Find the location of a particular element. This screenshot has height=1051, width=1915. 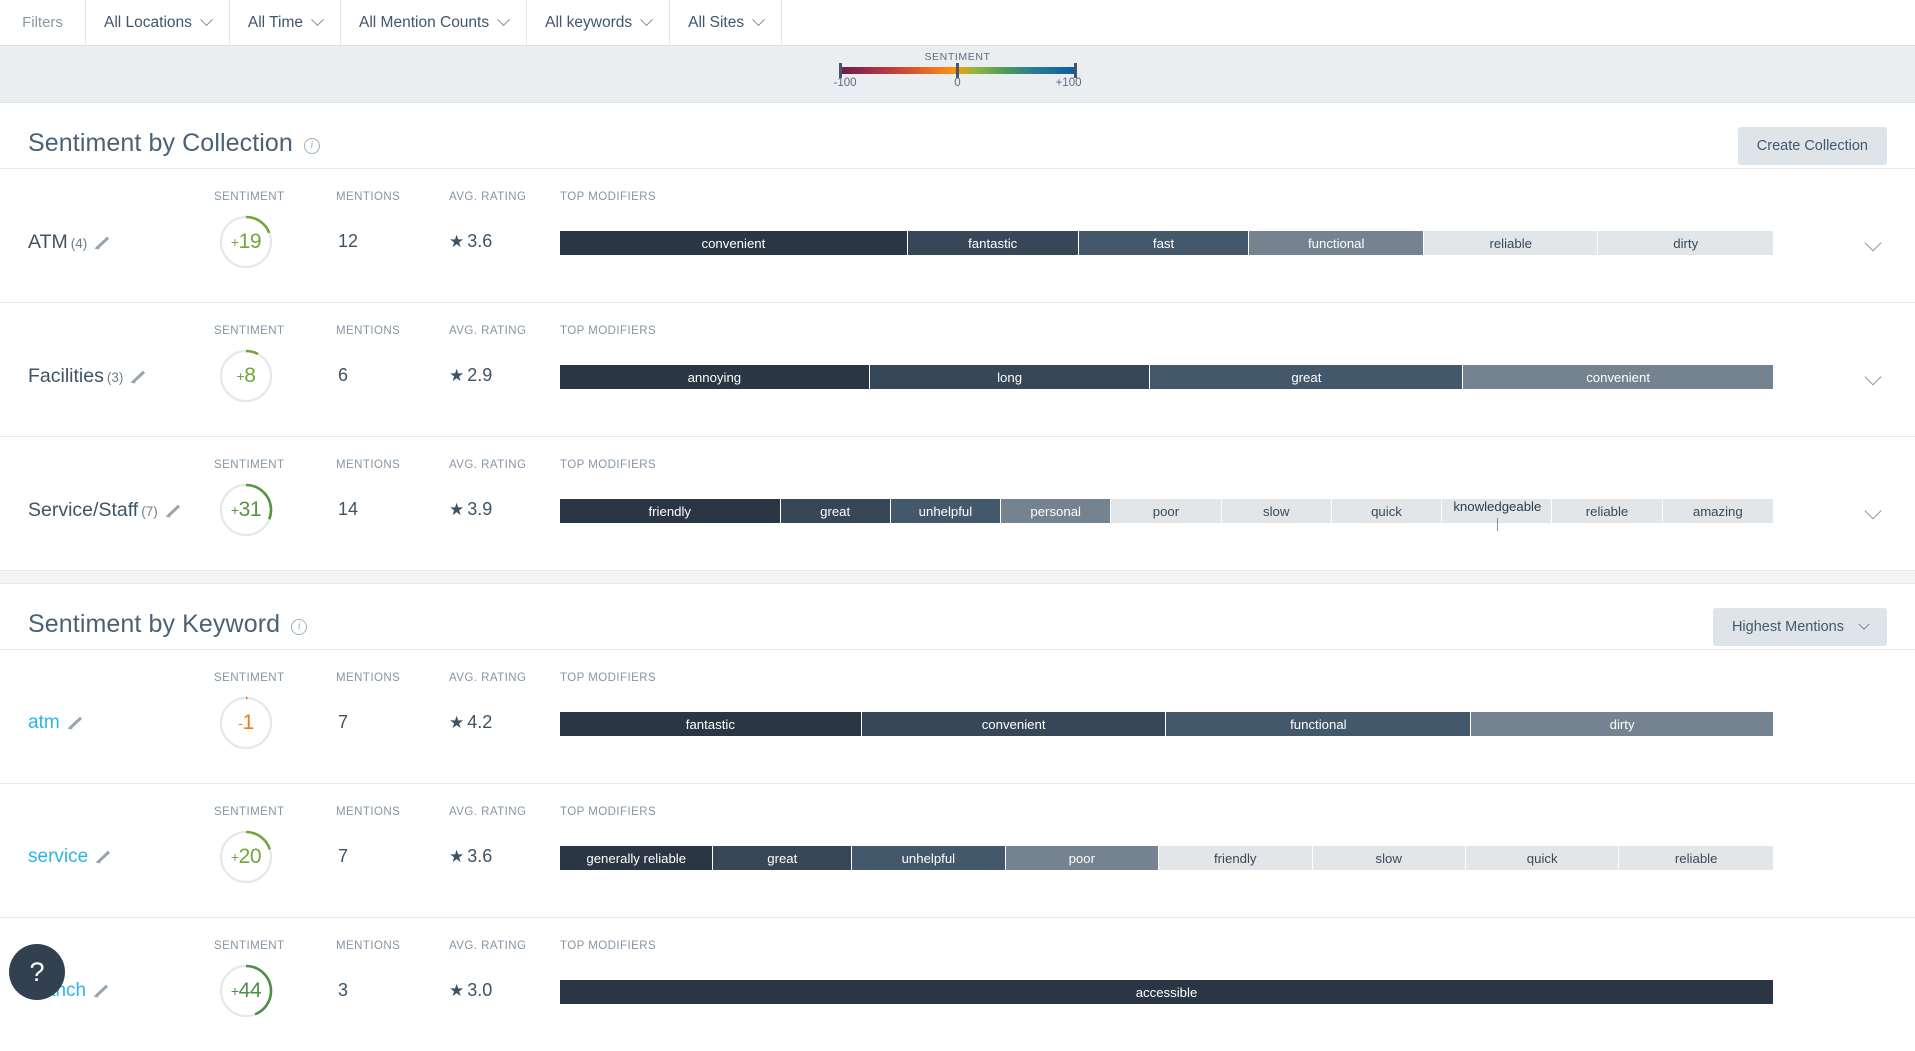

create-collection-button: Create Collection is located at coordinates (1812, 146).